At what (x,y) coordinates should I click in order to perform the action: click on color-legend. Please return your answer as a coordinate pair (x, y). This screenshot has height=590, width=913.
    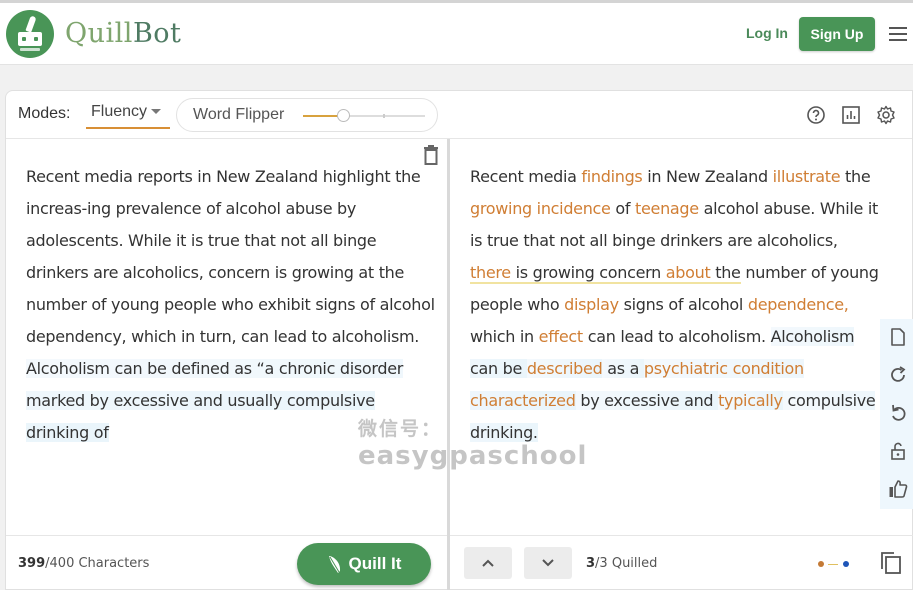
    Looking at the image, I should click on (836, 564).